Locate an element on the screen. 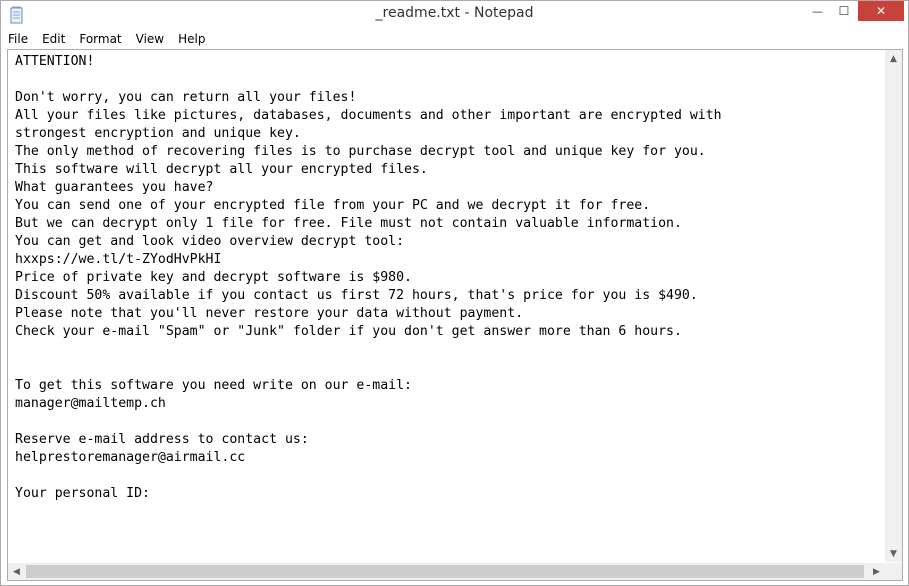 This screenshot has height=586, width=909. text-line: strongest encryption and unique key. is located at coordinates (158, 133).